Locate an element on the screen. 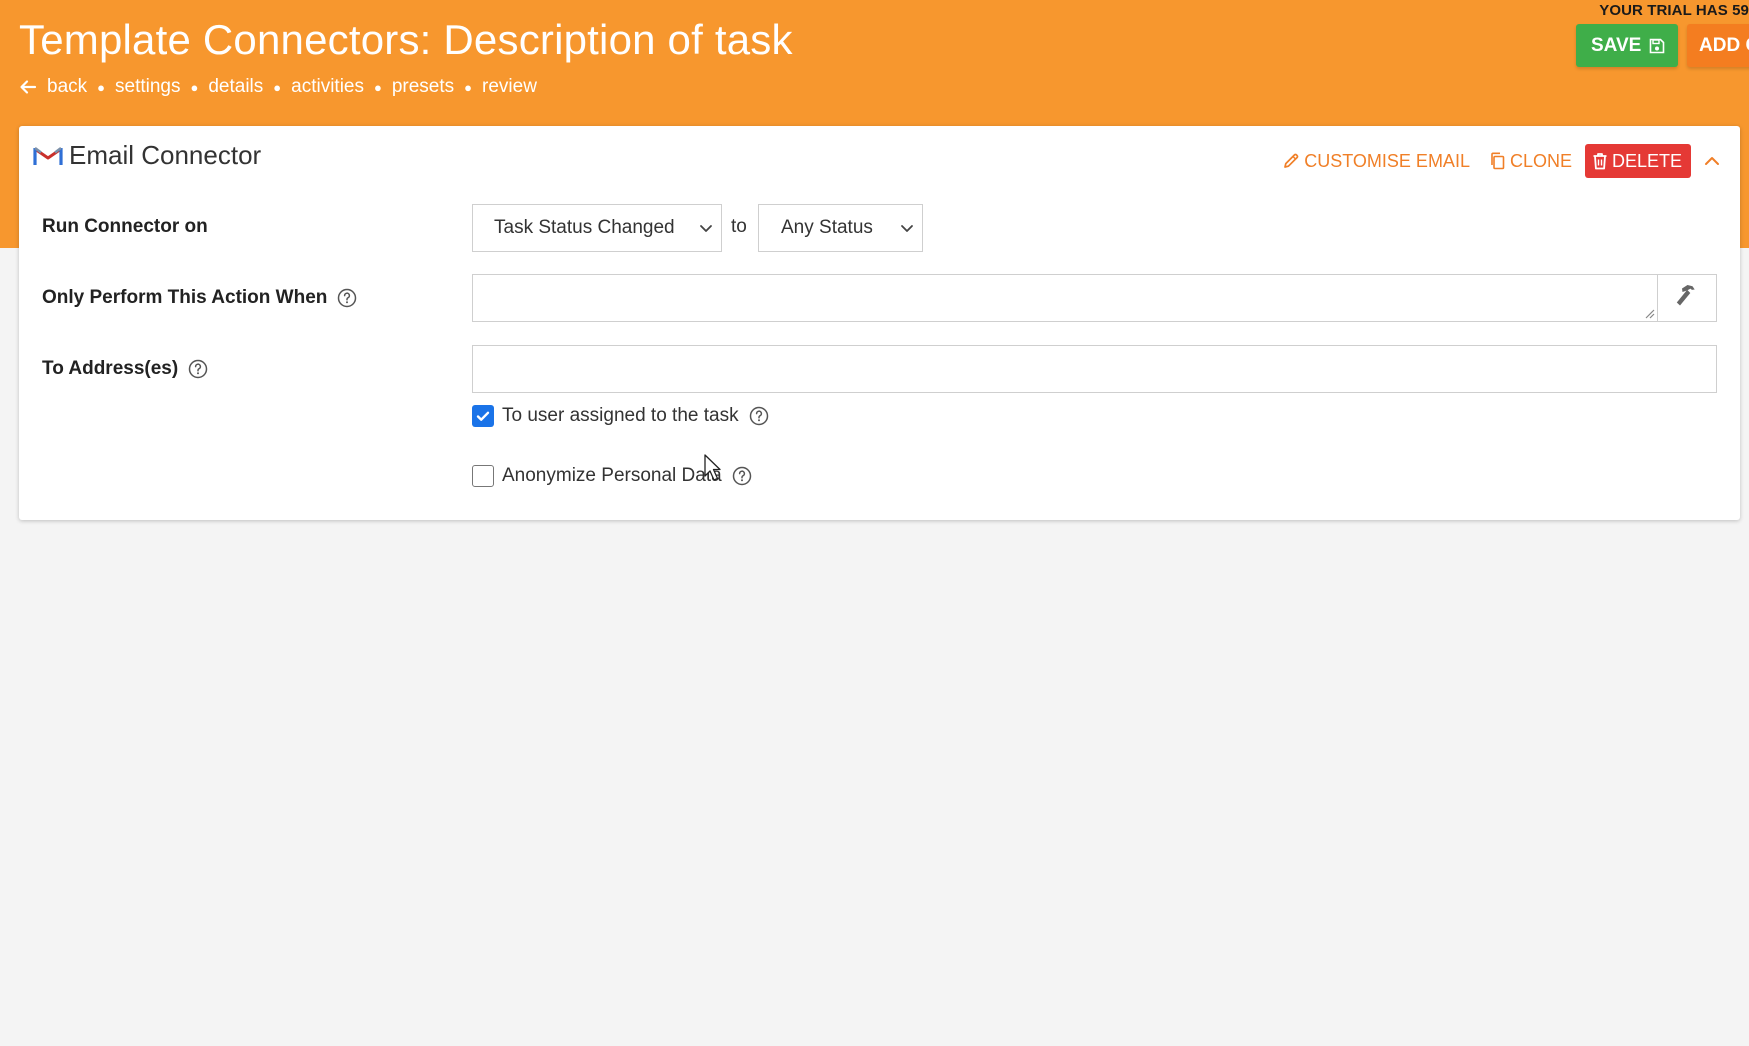 The image size is (1749, 1046). add-button: ADD C is located at coordinates (1718, 45).